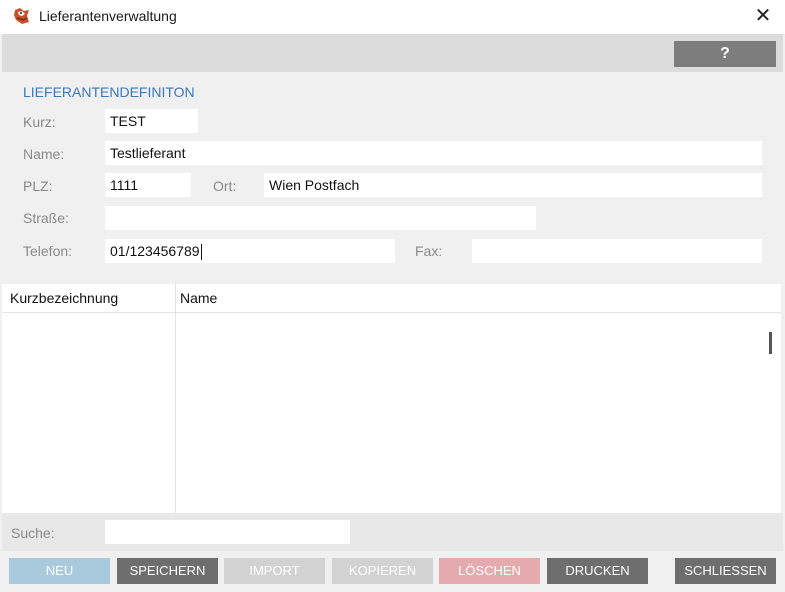 Image resolution: width=785 pixels, height=592 pixels. I want to click on telefon-label: Telefon:, so click(48, 251).